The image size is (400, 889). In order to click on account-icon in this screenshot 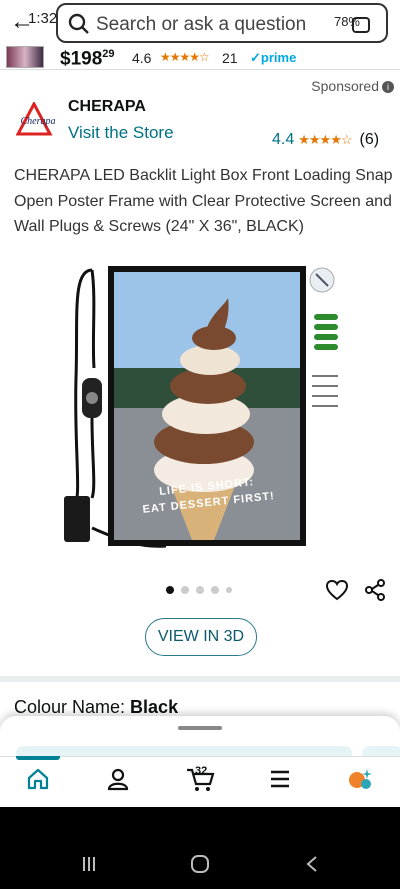, I will do `click(118, 781)`.